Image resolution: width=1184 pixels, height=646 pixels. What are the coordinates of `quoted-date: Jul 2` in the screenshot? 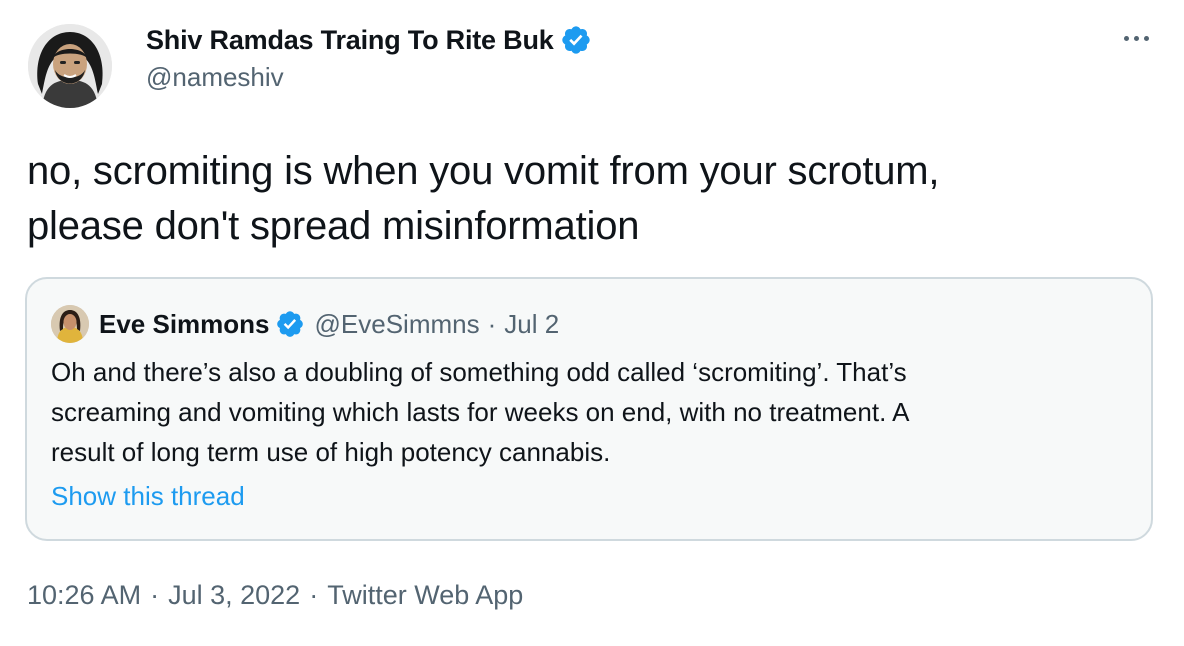 It's located at (532, 323).